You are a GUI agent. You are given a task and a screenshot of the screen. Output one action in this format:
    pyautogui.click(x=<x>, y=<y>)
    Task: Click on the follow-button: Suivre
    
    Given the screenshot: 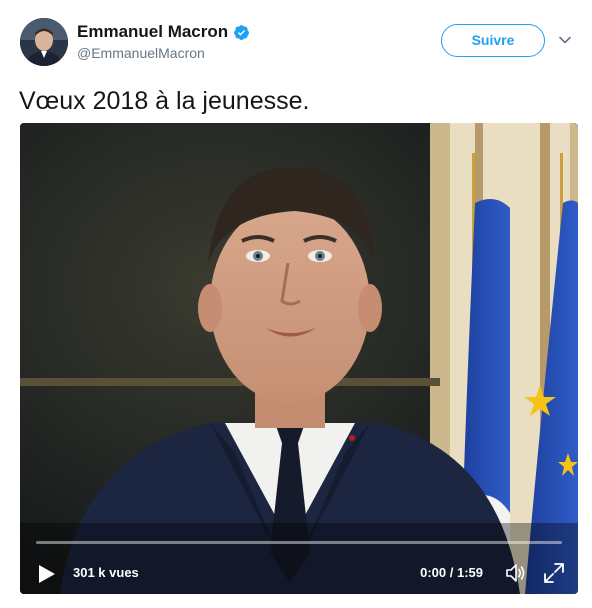 What is the action you would take?
    pyautogui.click(x=493, y=40)
    